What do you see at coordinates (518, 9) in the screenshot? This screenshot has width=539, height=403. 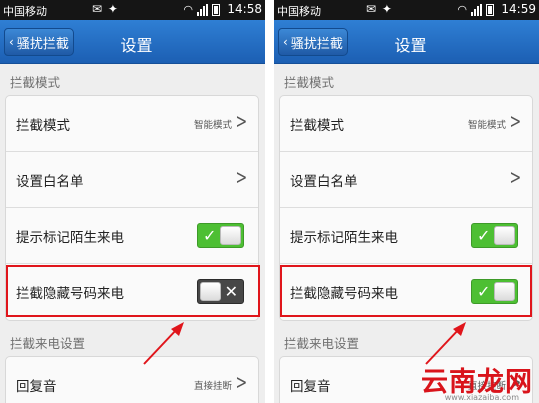 I see `status-time: 14:59` at bounding box center [518, 9].